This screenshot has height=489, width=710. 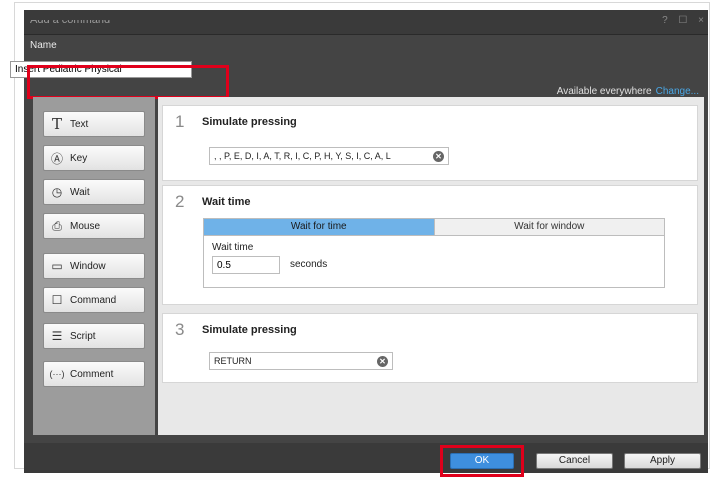 What do you see at coordinates (56, 158) in the screenshot?
I see `key-icon: Ⓐ` at bounding box center [56, 158].